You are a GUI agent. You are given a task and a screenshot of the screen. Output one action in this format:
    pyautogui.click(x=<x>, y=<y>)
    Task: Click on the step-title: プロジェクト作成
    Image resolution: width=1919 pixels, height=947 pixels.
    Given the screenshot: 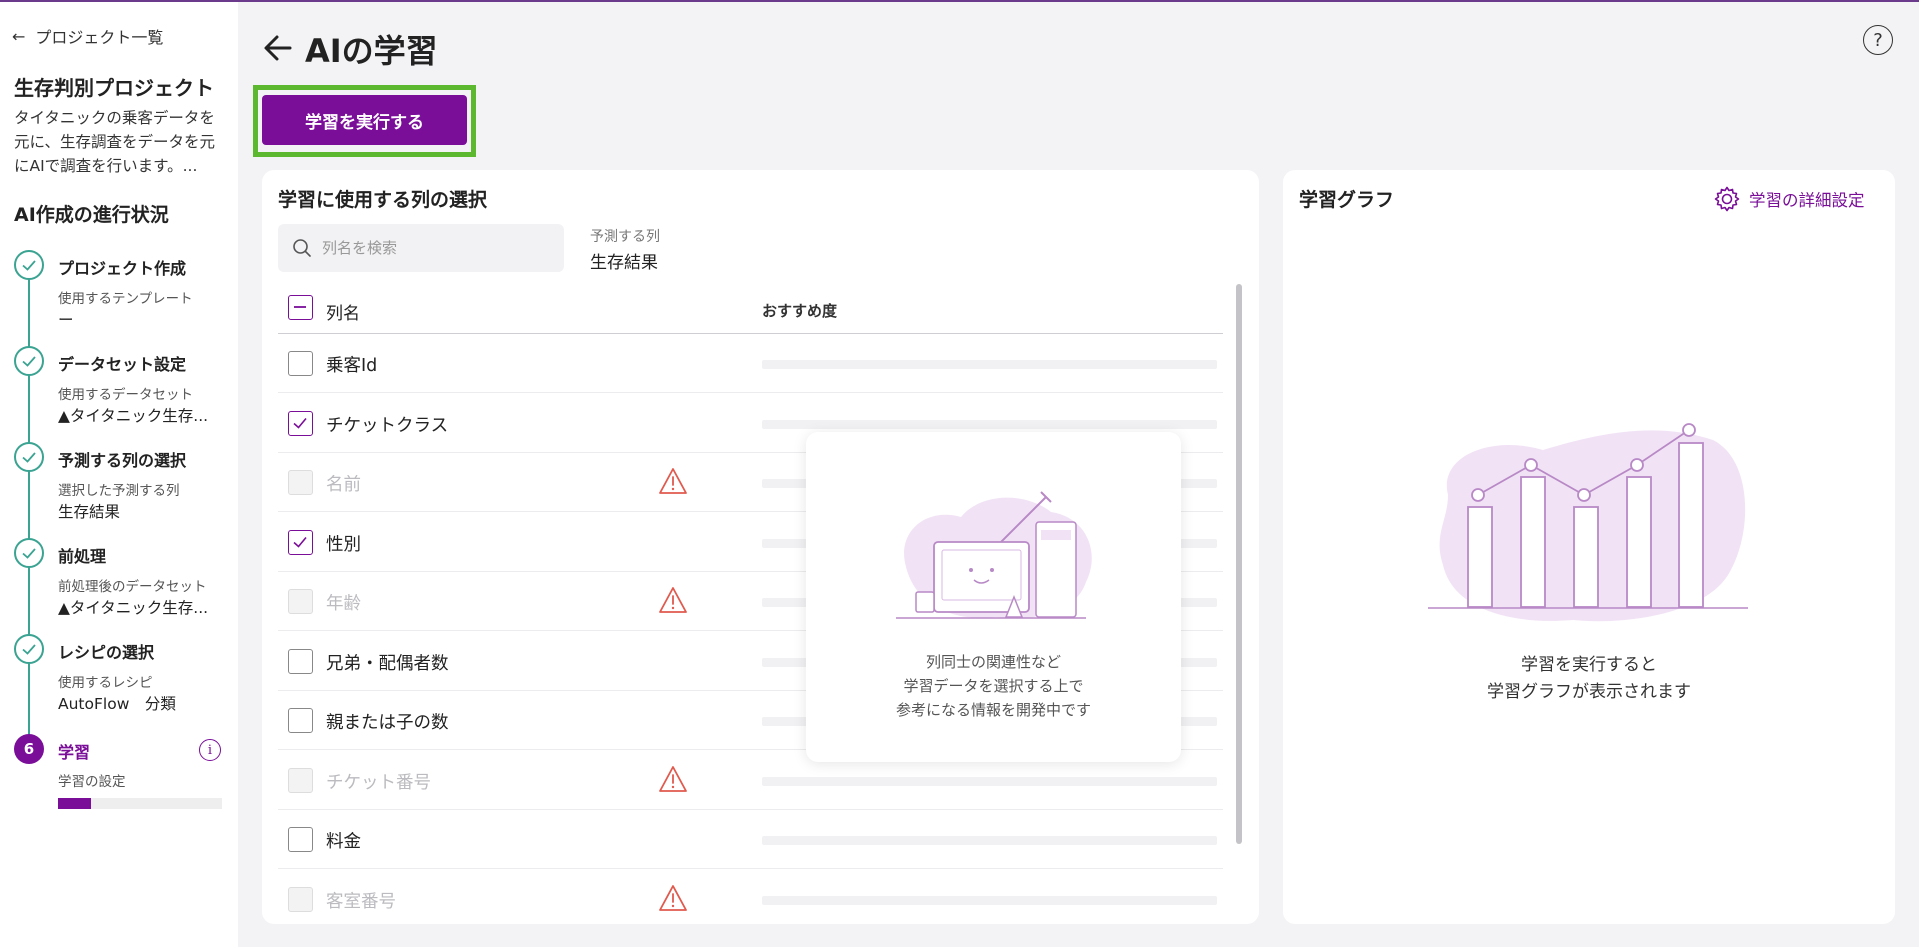 What is the action you would take?
    pyautogui.click(x=122, y=268)
    